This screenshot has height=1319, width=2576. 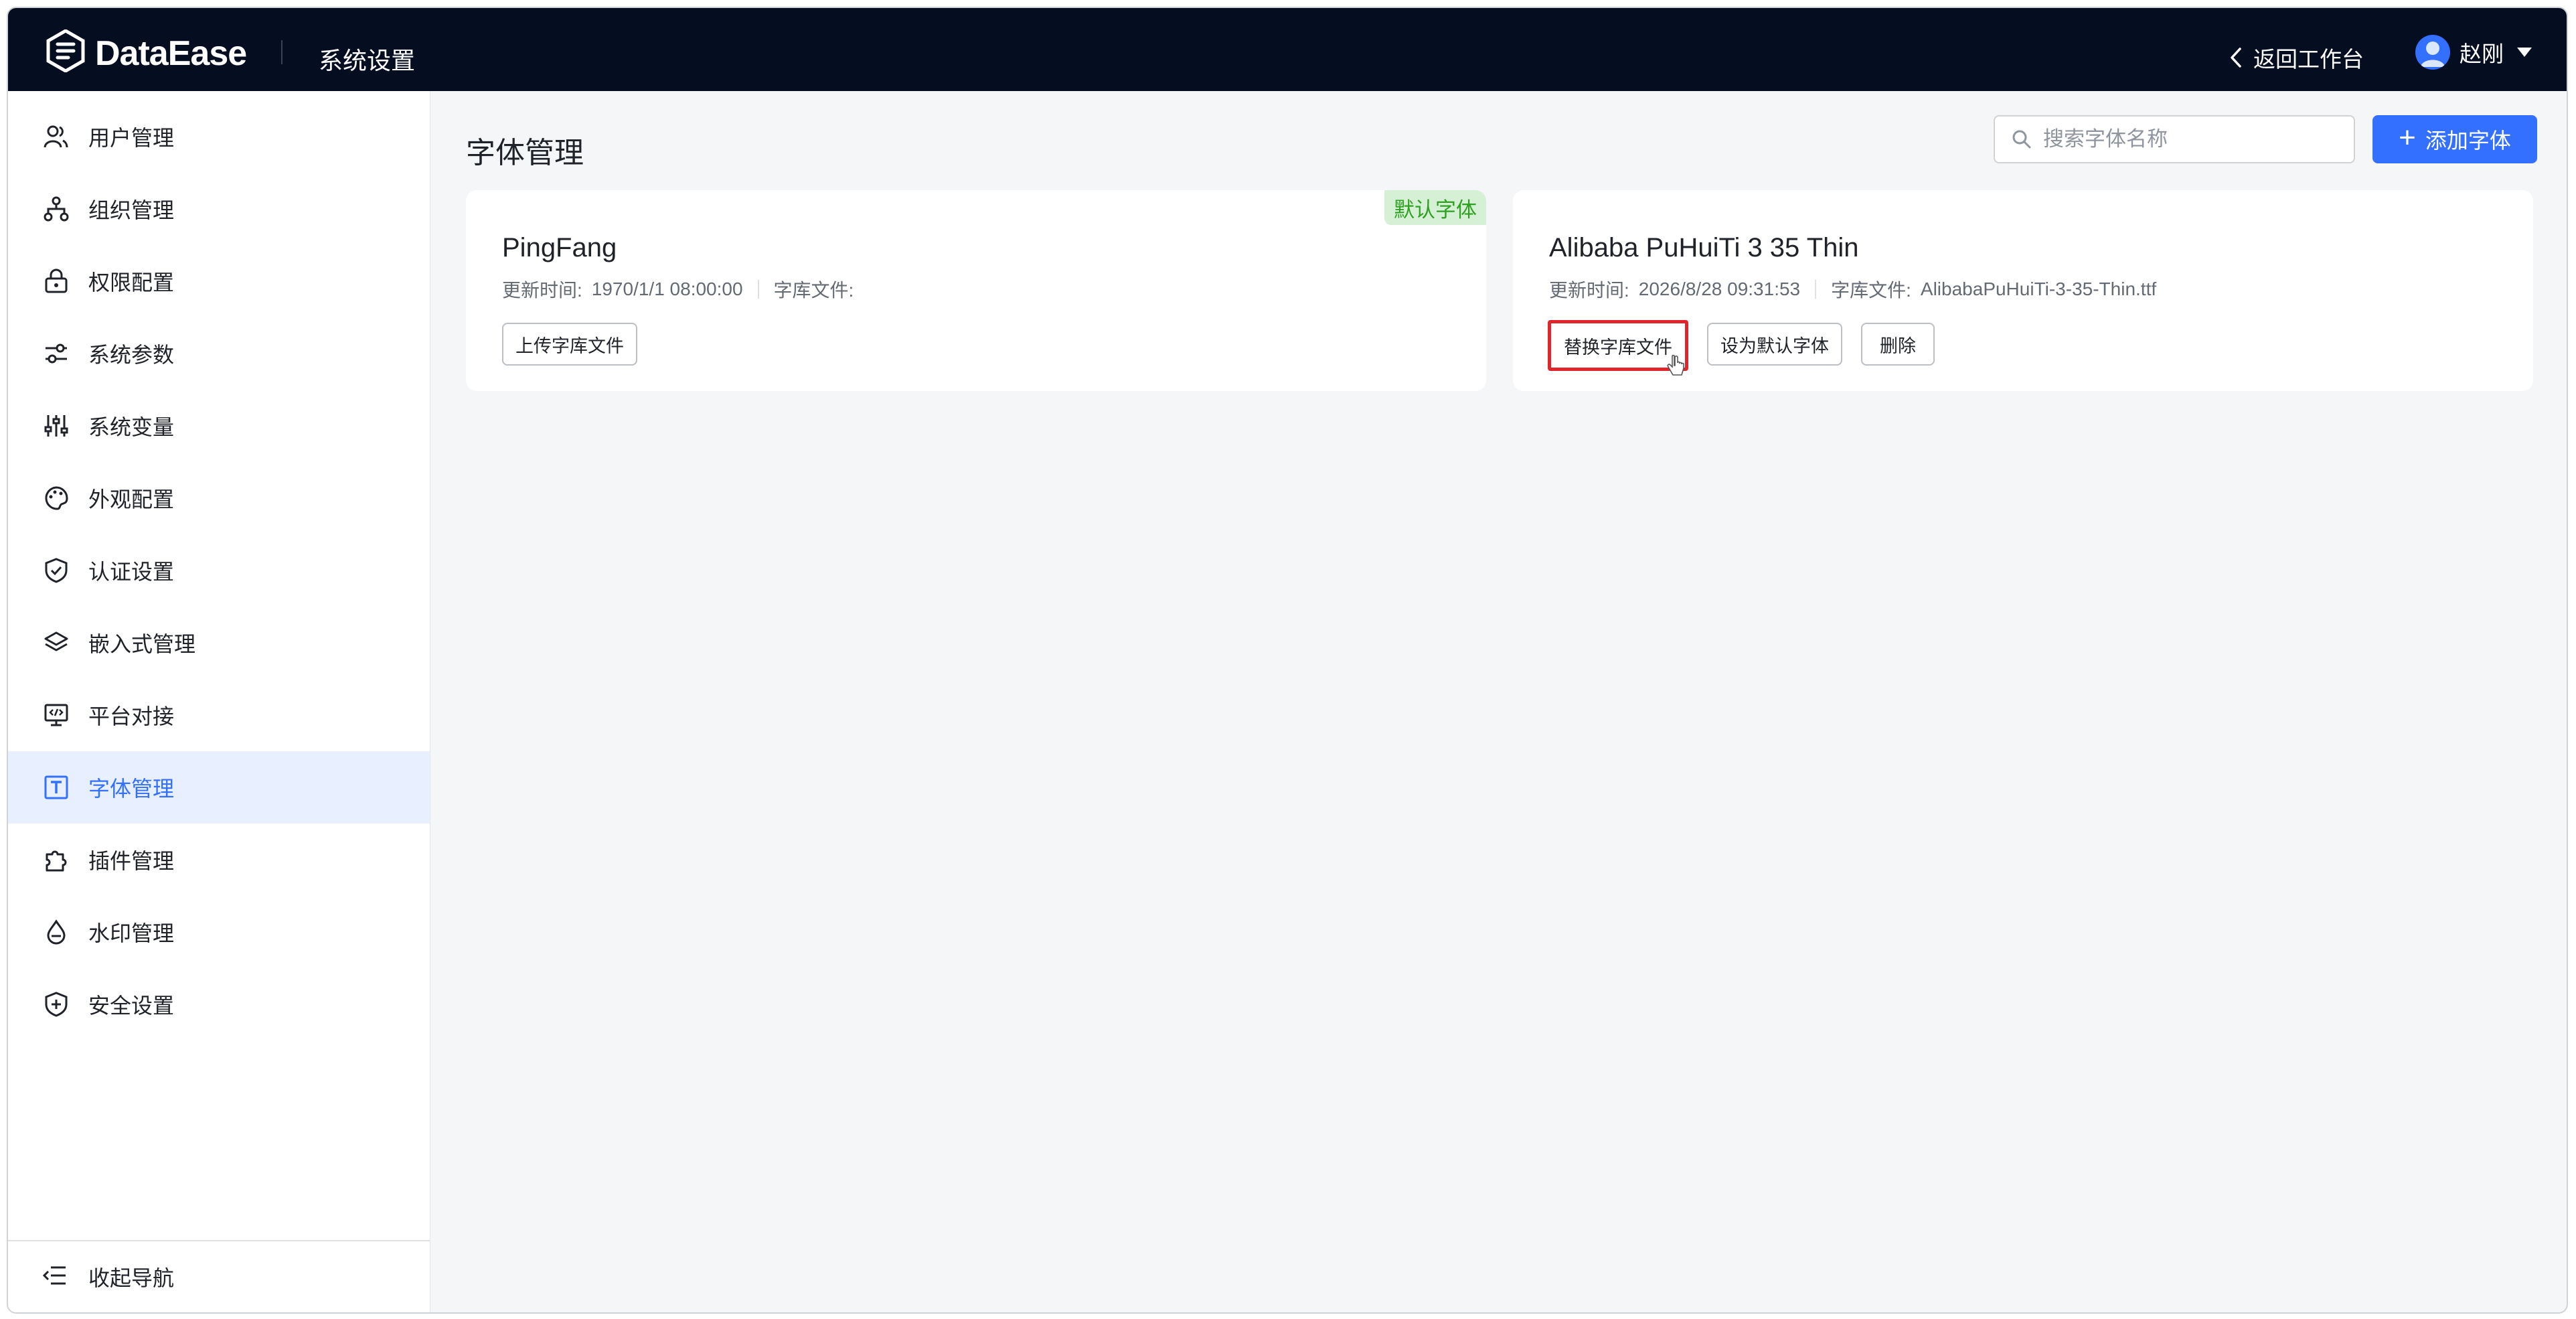 I want to click on sidebar-item-platform: 平台对接, so click(x=219, y=715).